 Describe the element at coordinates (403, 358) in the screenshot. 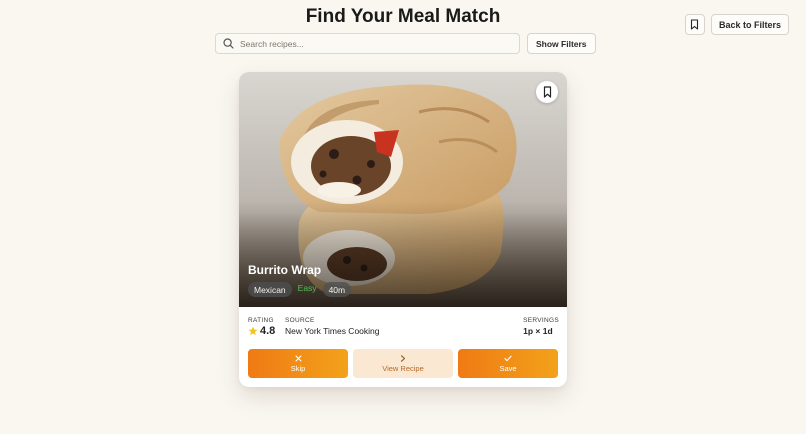

I see `chevron-right-icon` at that location.